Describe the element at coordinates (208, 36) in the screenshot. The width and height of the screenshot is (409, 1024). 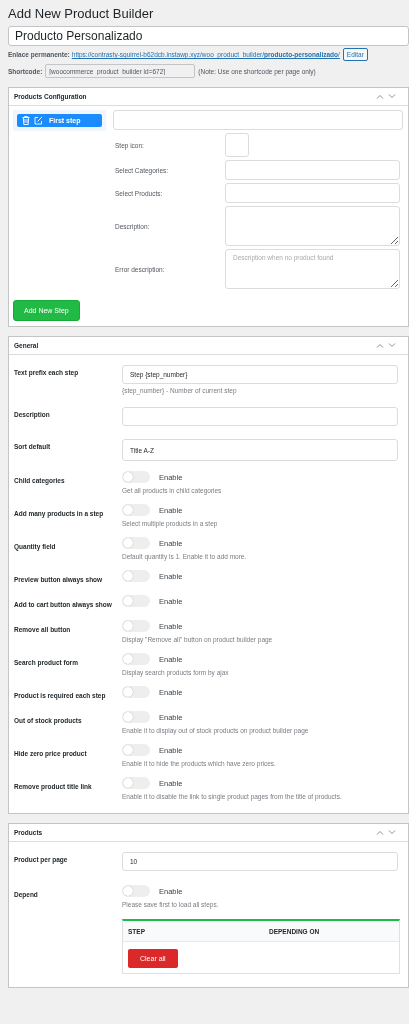
I see `title-field: Producto Personalizado` at that location.